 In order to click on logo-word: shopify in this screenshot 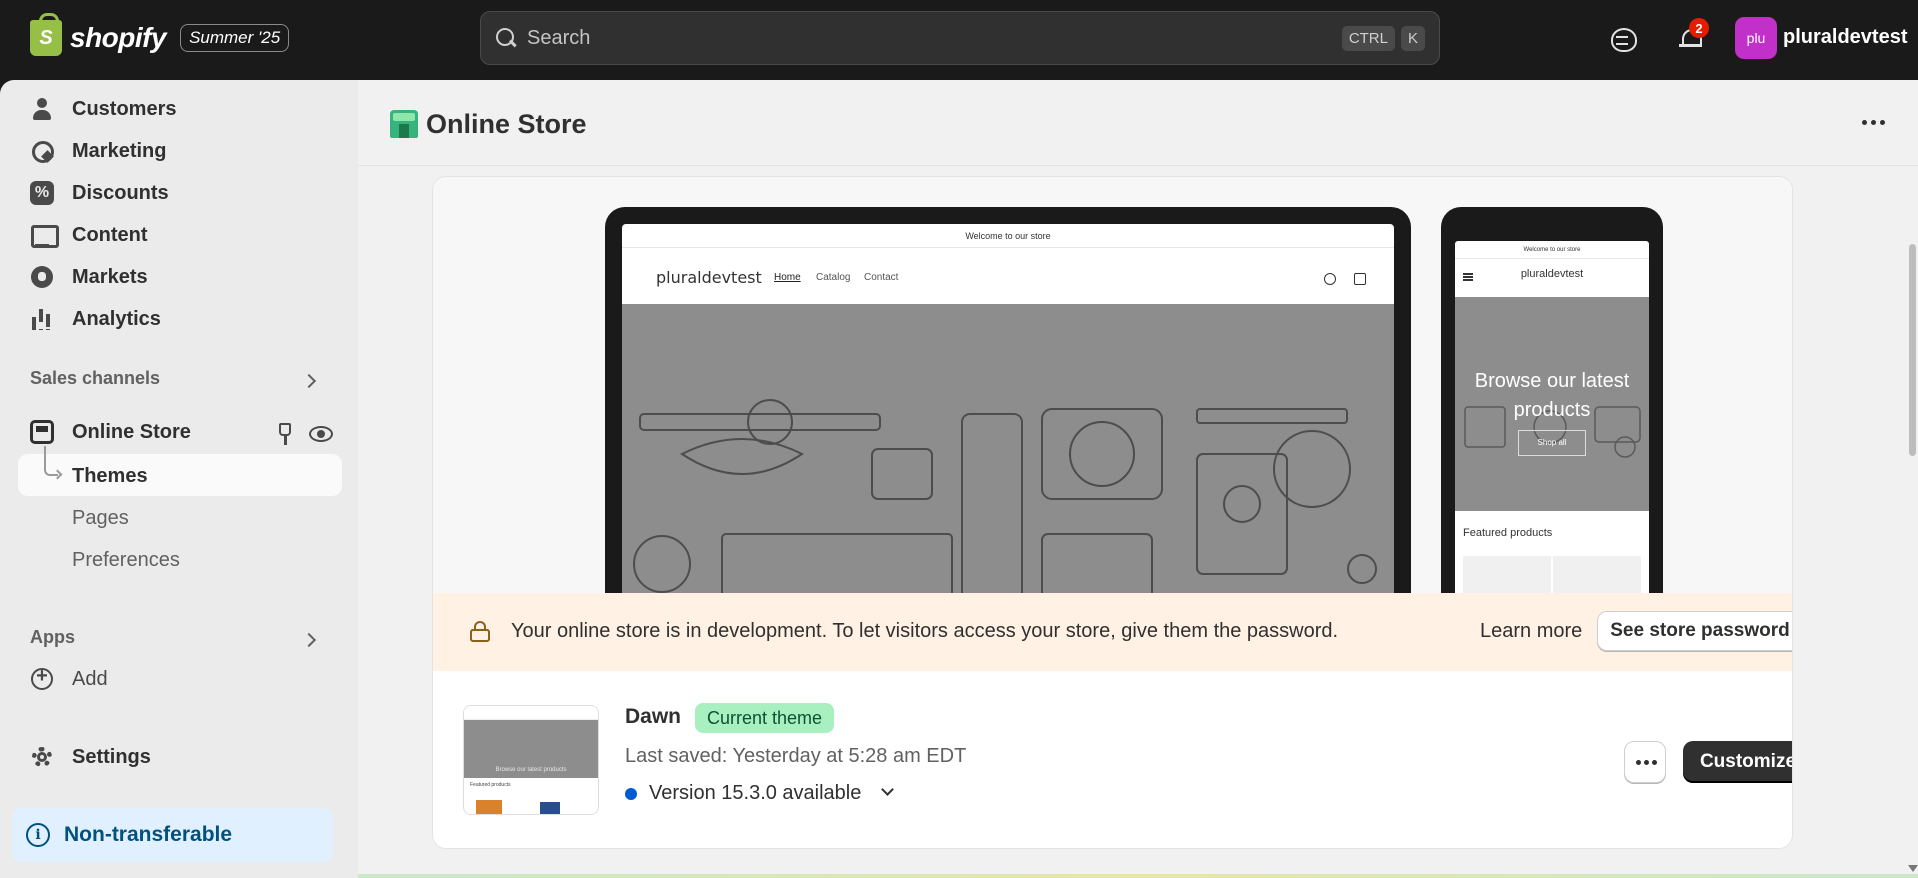, I will do `click(118, 37)`.